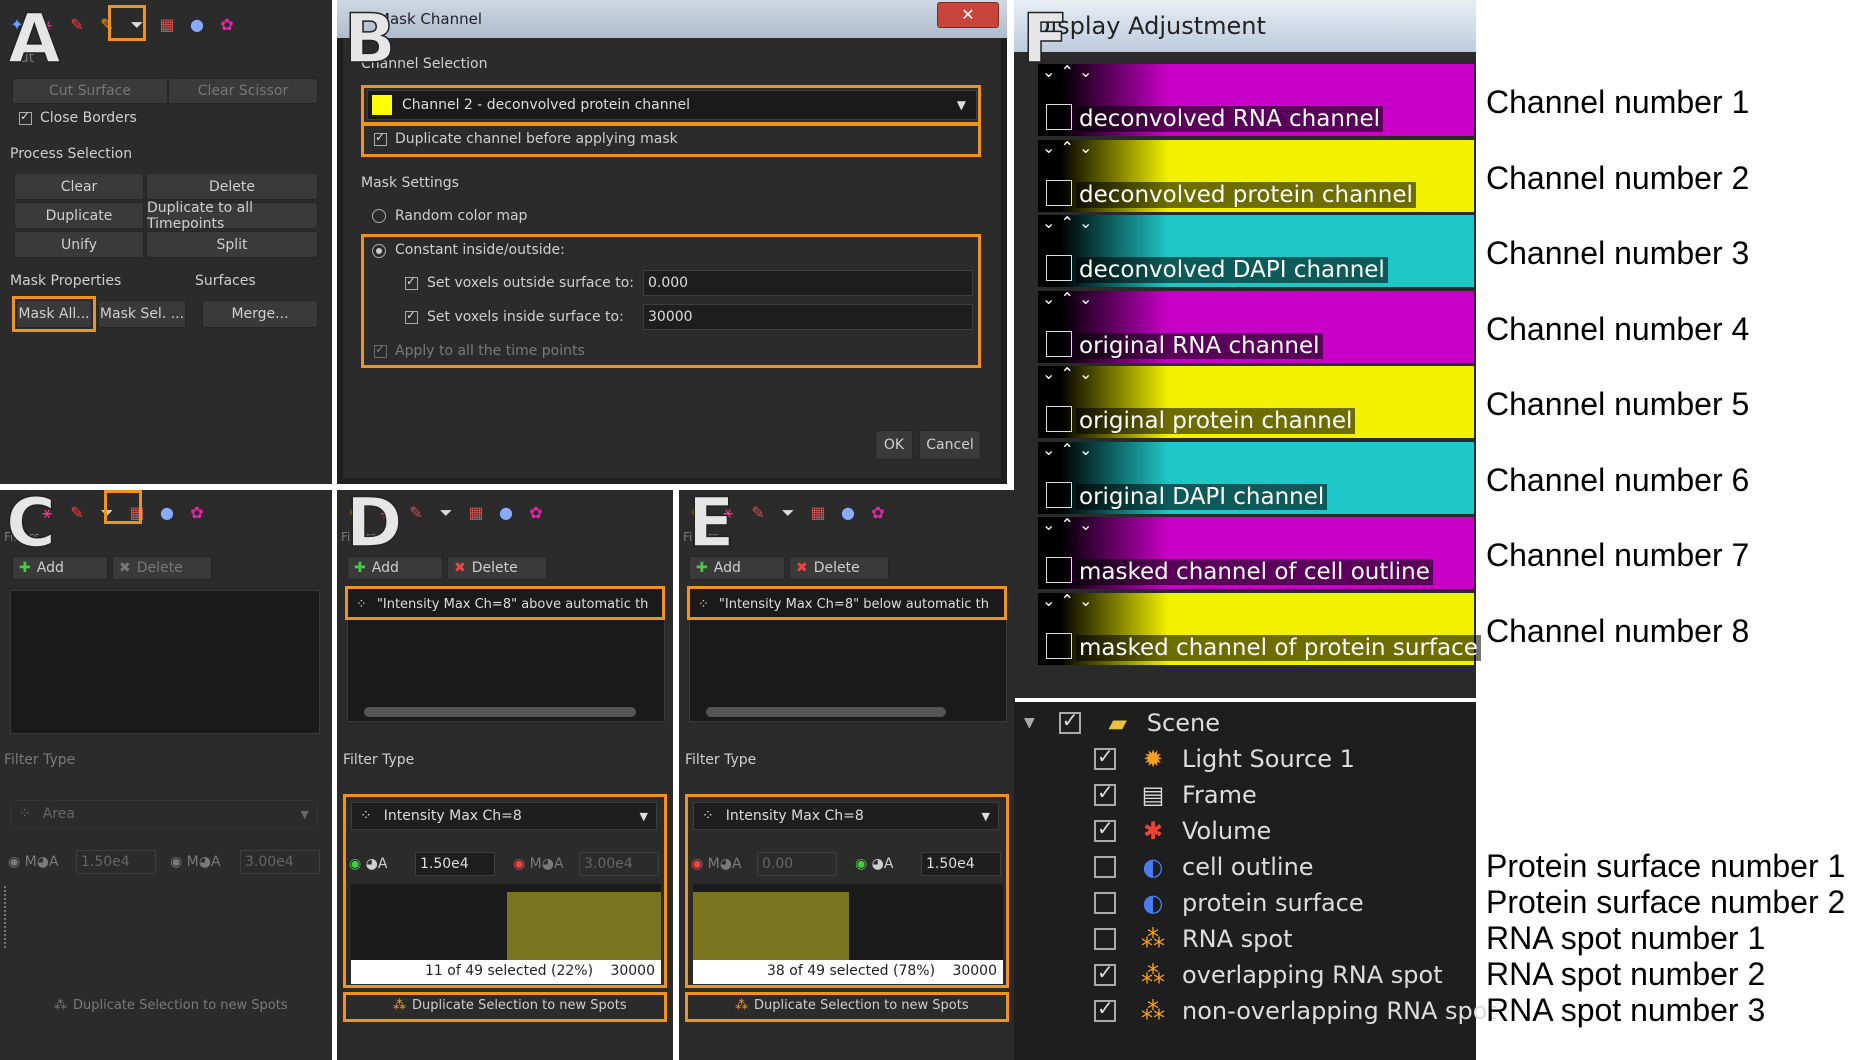 This screenshot has width=1860, height=1060. I want to click on max-threshold-icon: ◉ M◕A, so click(195, 862).